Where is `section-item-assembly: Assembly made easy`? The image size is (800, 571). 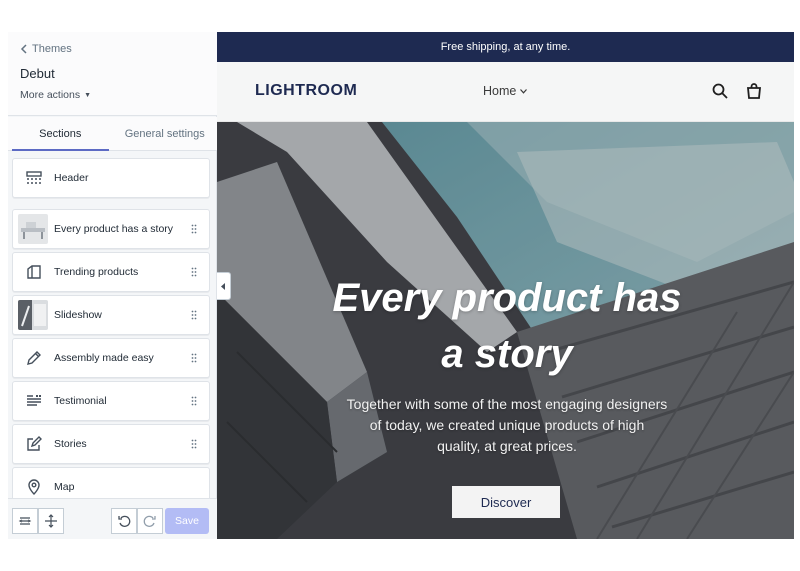 section-item-assembly: Assembly made easy is located at coordinates (111, 358).